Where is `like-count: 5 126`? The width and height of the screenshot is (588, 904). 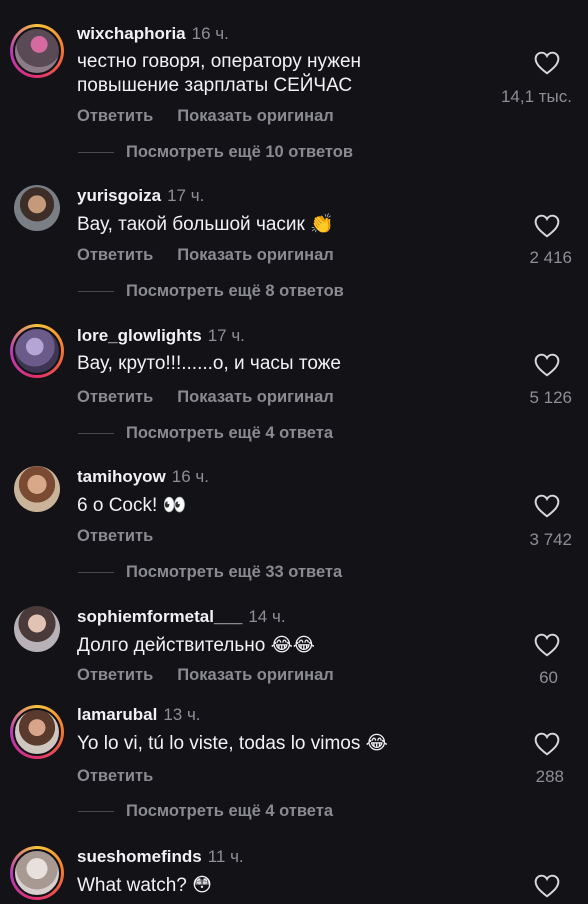
like-count: 5 126 is located at coordinates (550, 397).